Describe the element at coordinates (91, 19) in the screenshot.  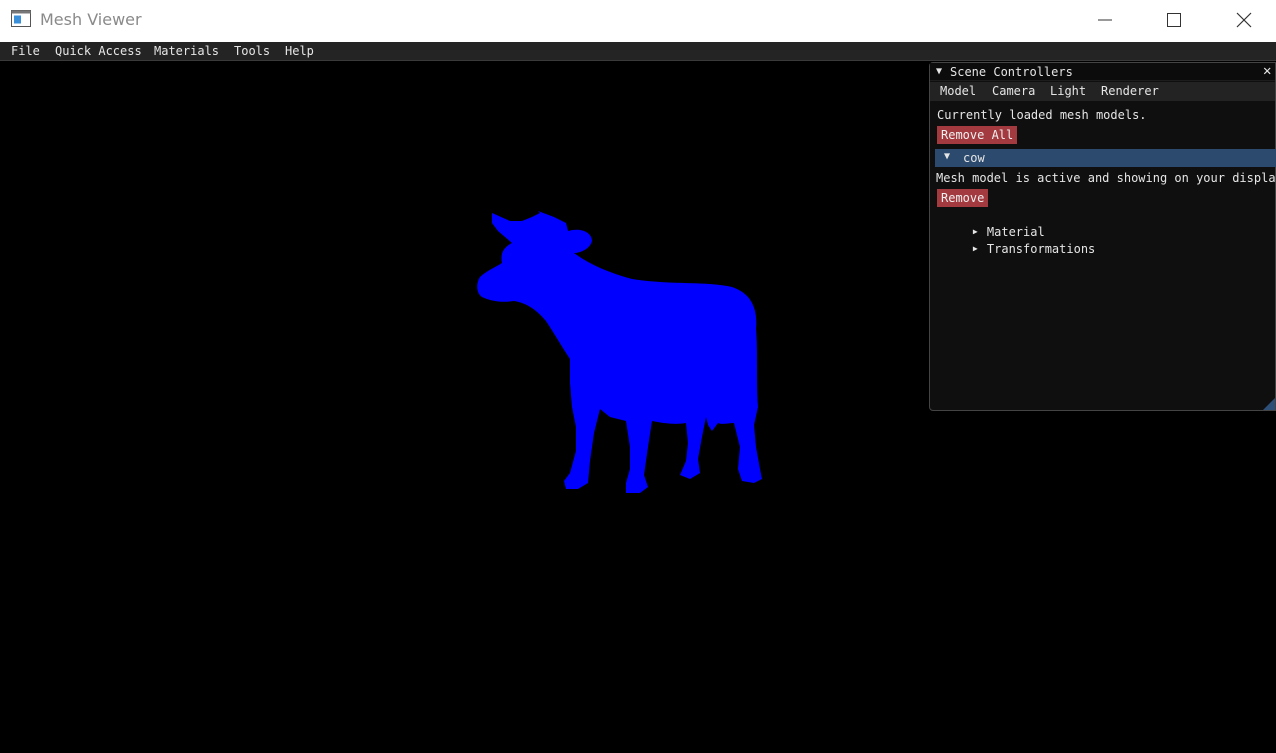
I see `window-title: Mesh Viewer` at that location.